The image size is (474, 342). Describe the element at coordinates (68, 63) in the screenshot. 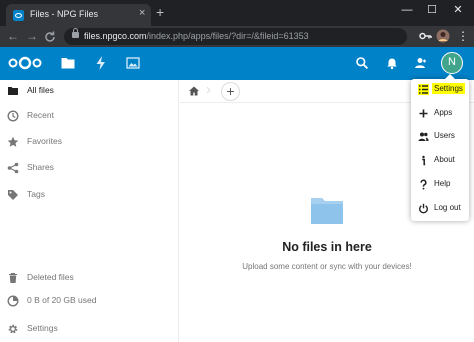

I see `files-app-folder-icon` at that location.